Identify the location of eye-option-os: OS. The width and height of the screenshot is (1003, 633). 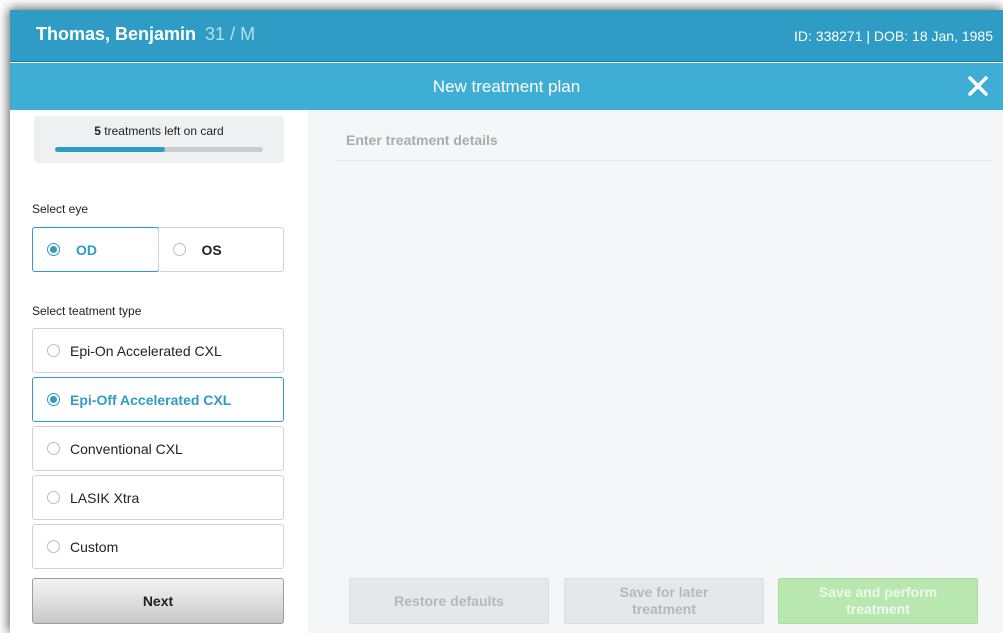
(220, 249).